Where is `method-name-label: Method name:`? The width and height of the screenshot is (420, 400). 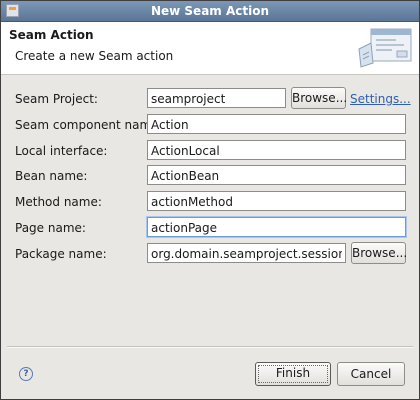
method-name-label: Method name: is located at coordinates (58, 202).